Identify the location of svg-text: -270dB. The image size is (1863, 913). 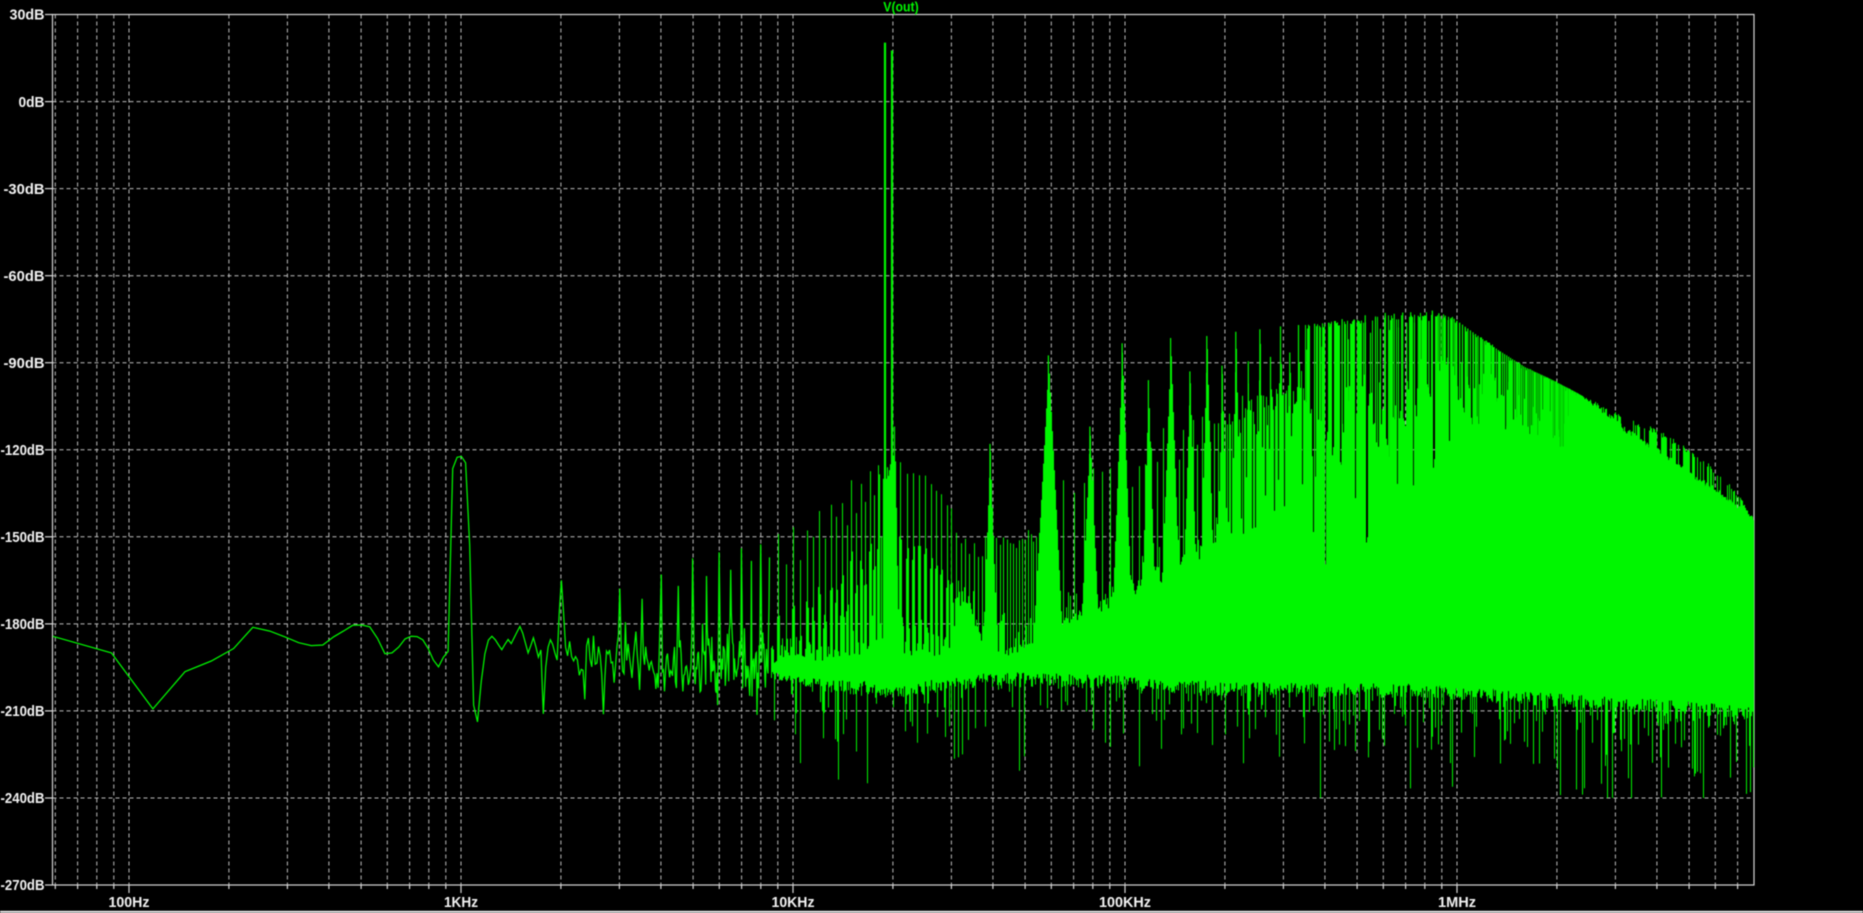
(23, 885).